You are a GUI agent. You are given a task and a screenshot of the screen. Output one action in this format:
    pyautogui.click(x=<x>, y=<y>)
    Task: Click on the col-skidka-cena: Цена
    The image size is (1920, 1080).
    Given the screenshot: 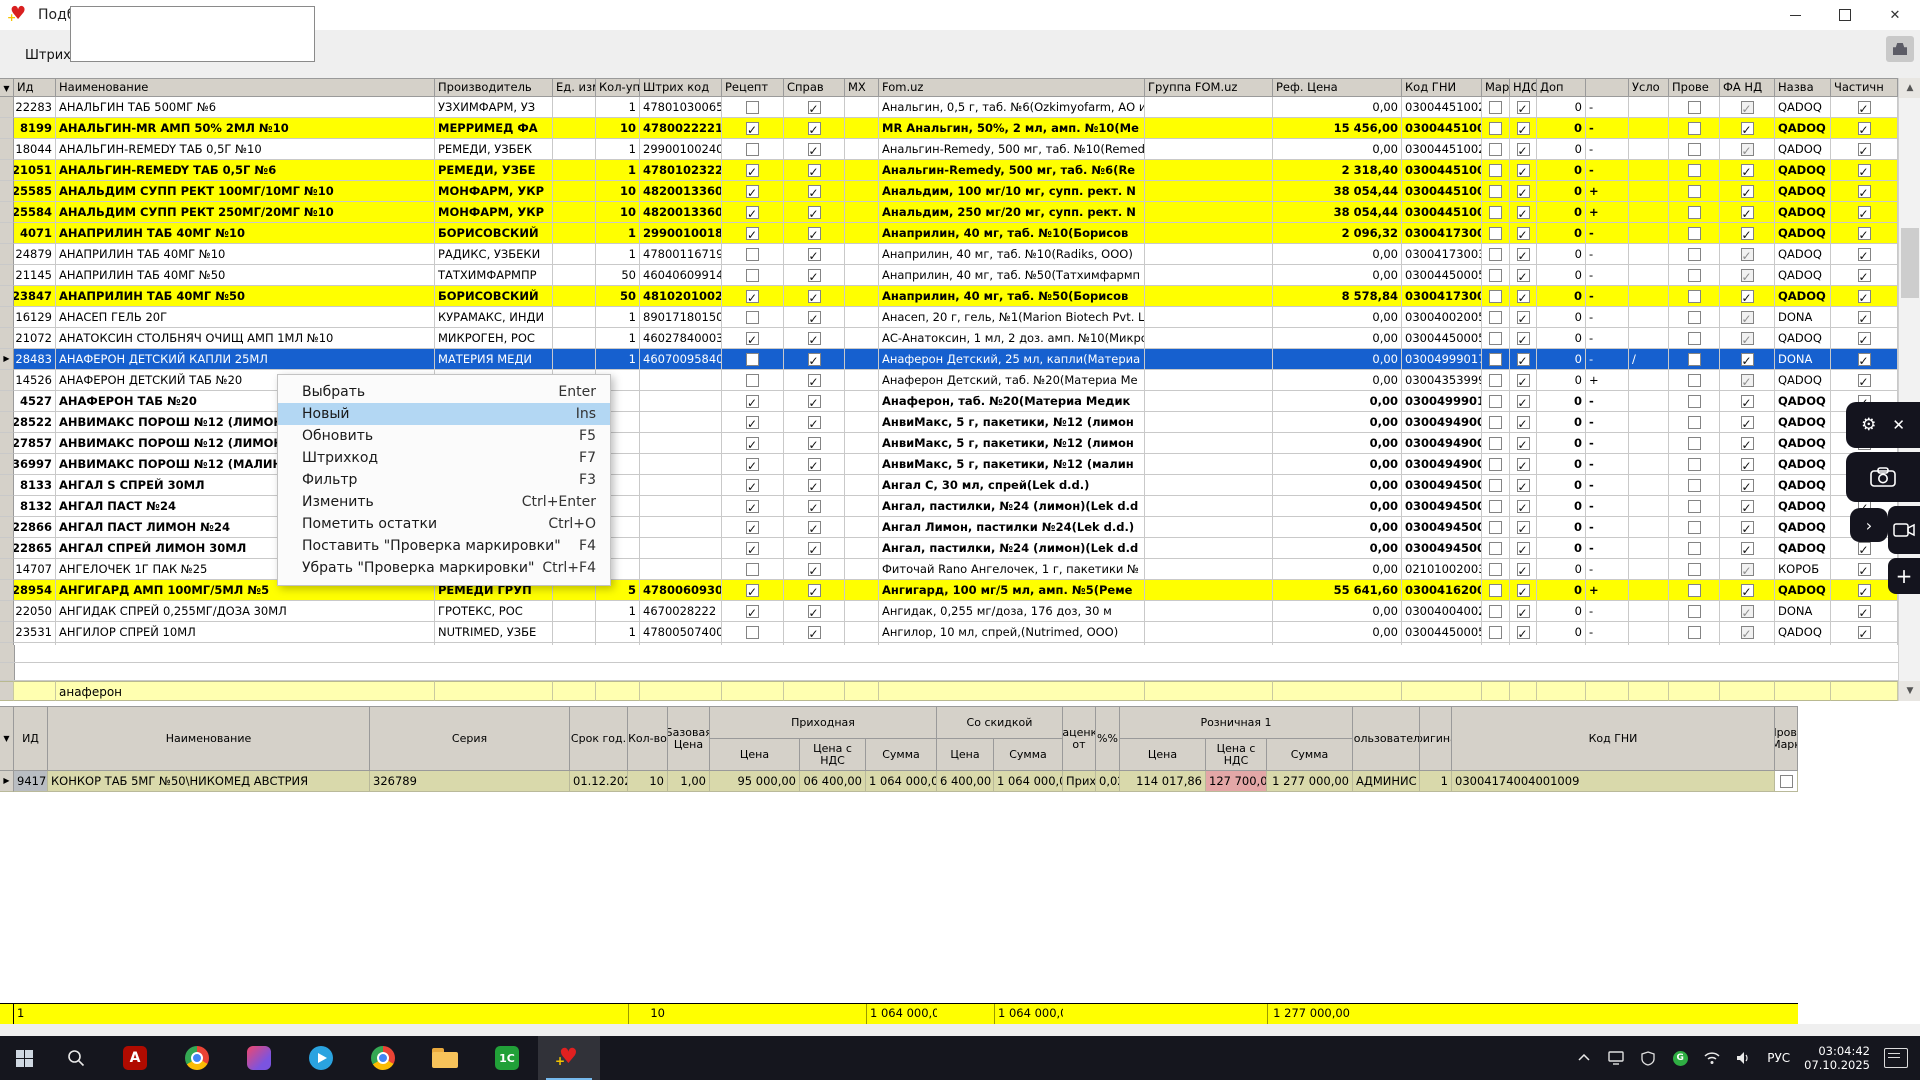 What is the action you would take?
    pyautogui.click(x=965, y=755)
    